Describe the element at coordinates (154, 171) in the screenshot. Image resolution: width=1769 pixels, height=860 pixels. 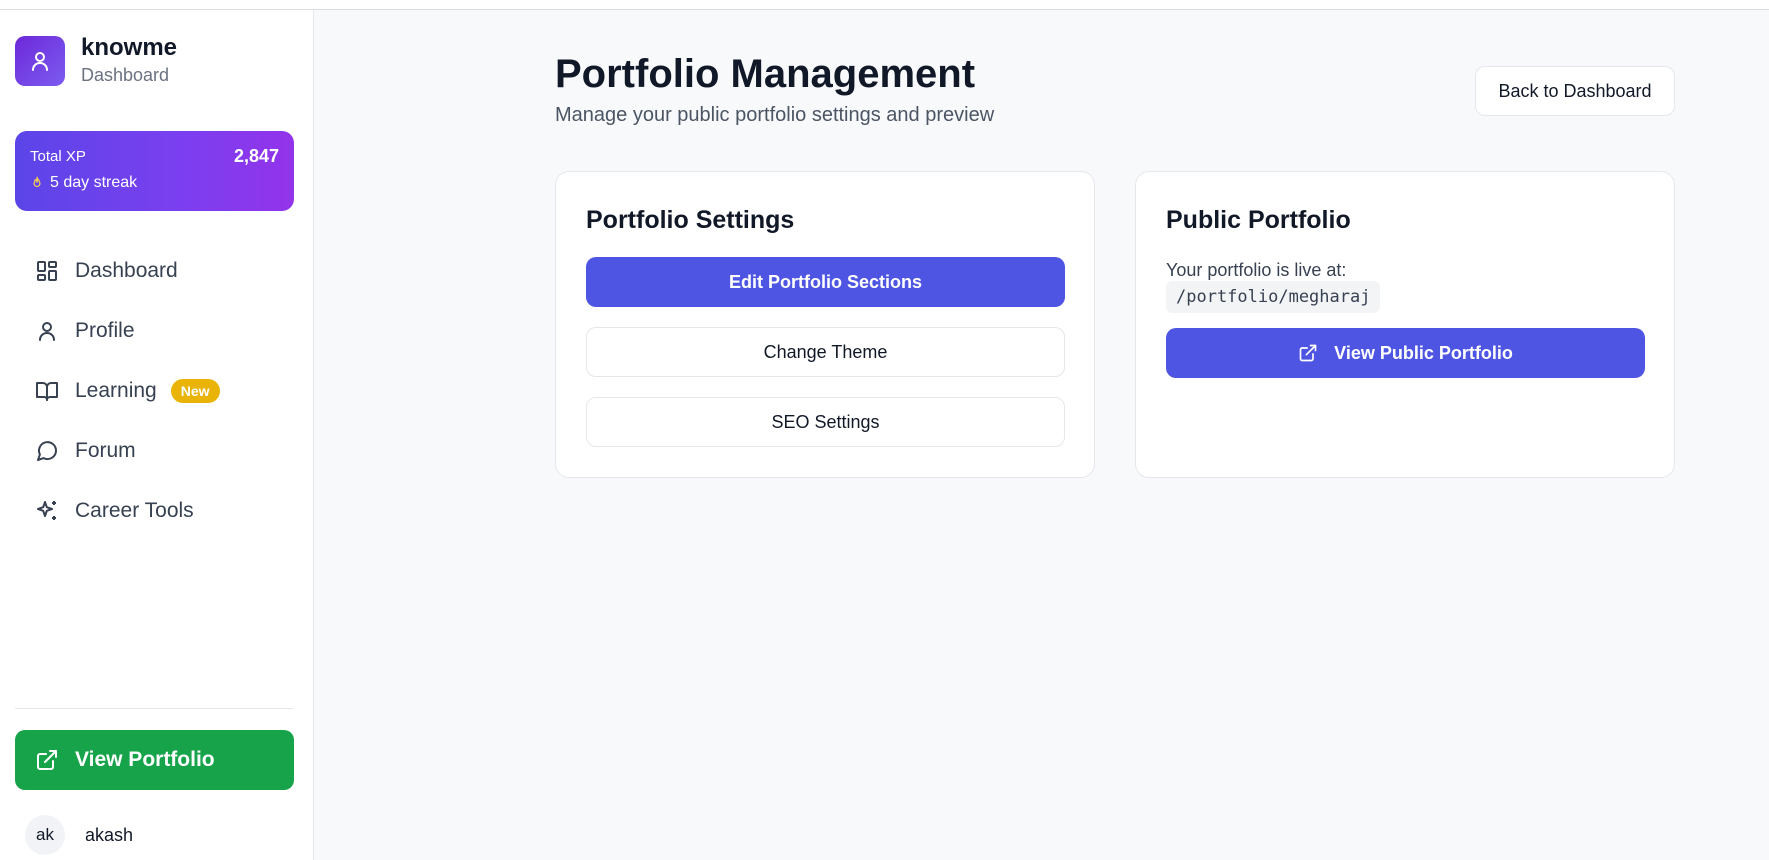
I see `xp-card: Total XP 2,847 5 day streak` at that location.